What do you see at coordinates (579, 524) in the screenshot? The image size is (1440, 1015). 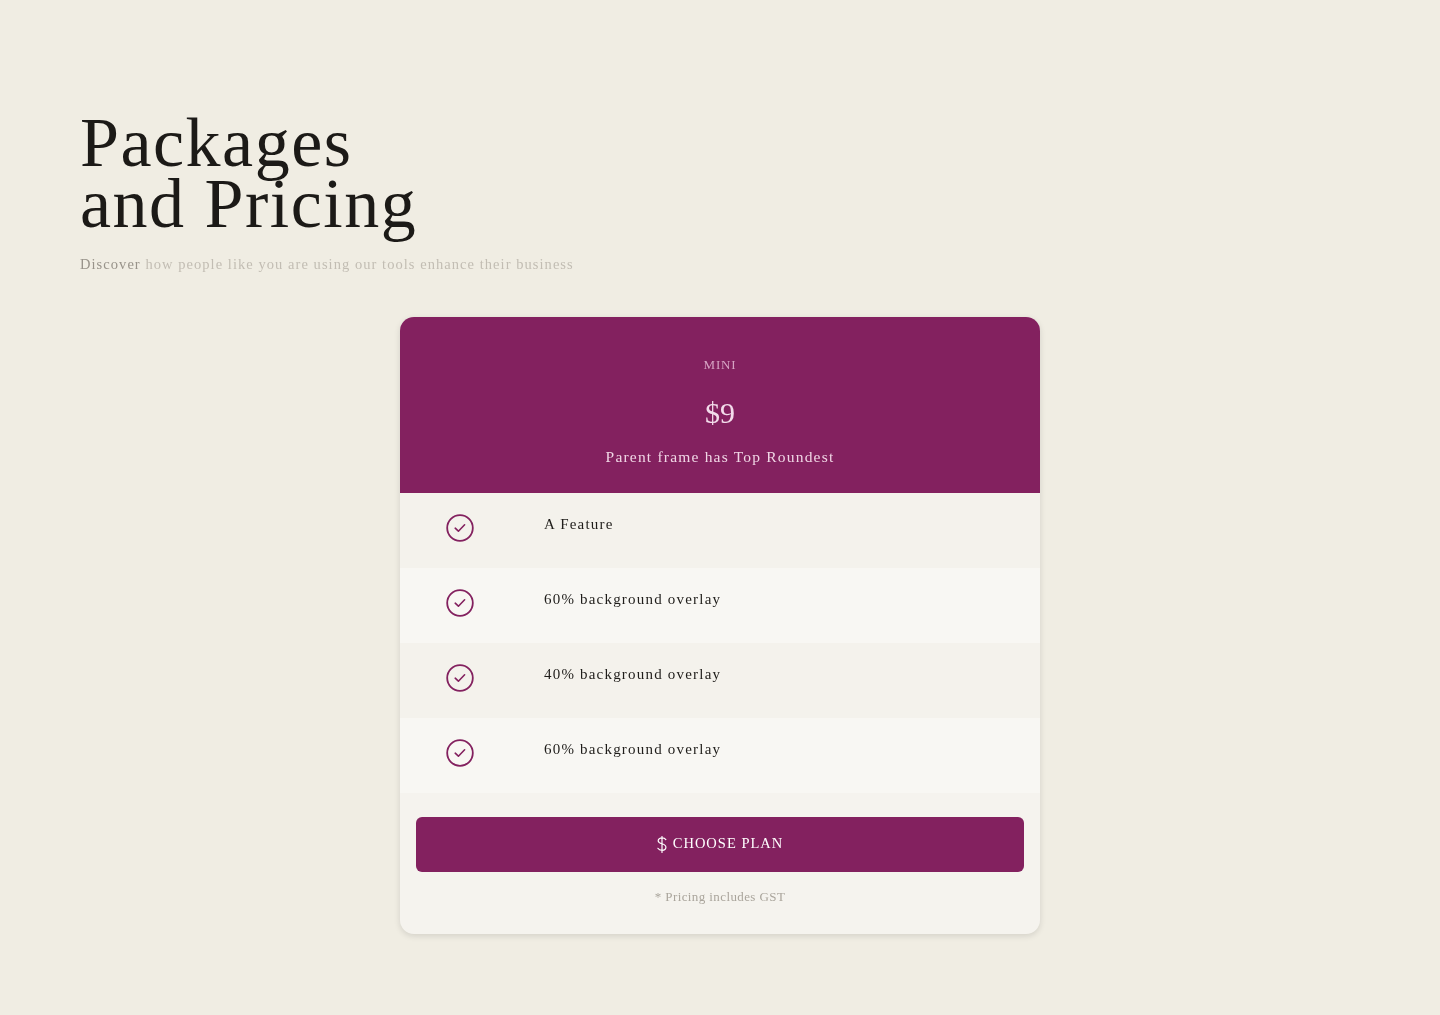 I see `feature-text: A Feature` at bounding box center [579, 524].